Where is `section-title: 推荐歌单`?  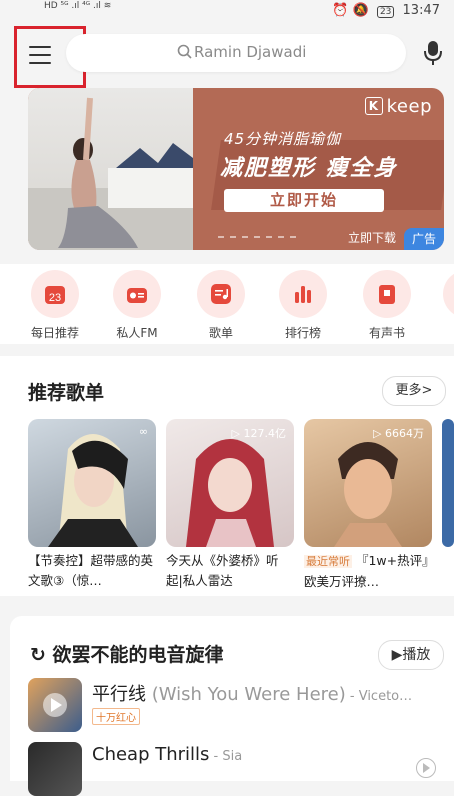 section-title: 推荐歌单 is located at coordinates (66, 393).